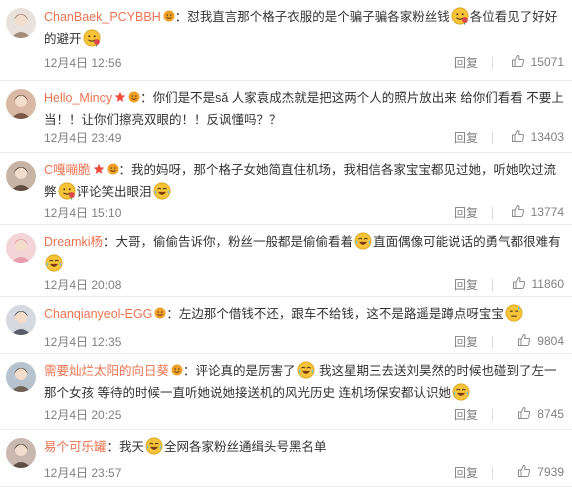  What do you see at coordinates (304, 138) in the screenshot?
I see `comment-meta: 12月4日 23:49 回复 13403` at bounding box center [304, 138].